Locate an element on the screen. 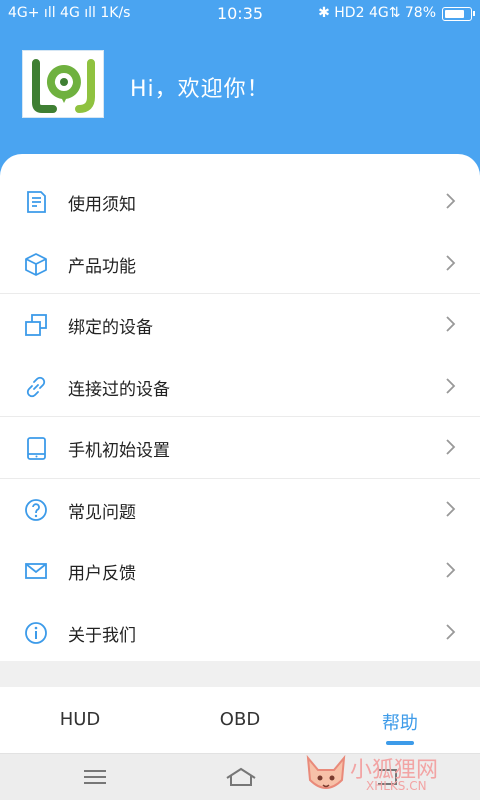 Image resolution: width=480 pixels, height=800 pixels. hamburger-icon is located at coordinates (95, 777).